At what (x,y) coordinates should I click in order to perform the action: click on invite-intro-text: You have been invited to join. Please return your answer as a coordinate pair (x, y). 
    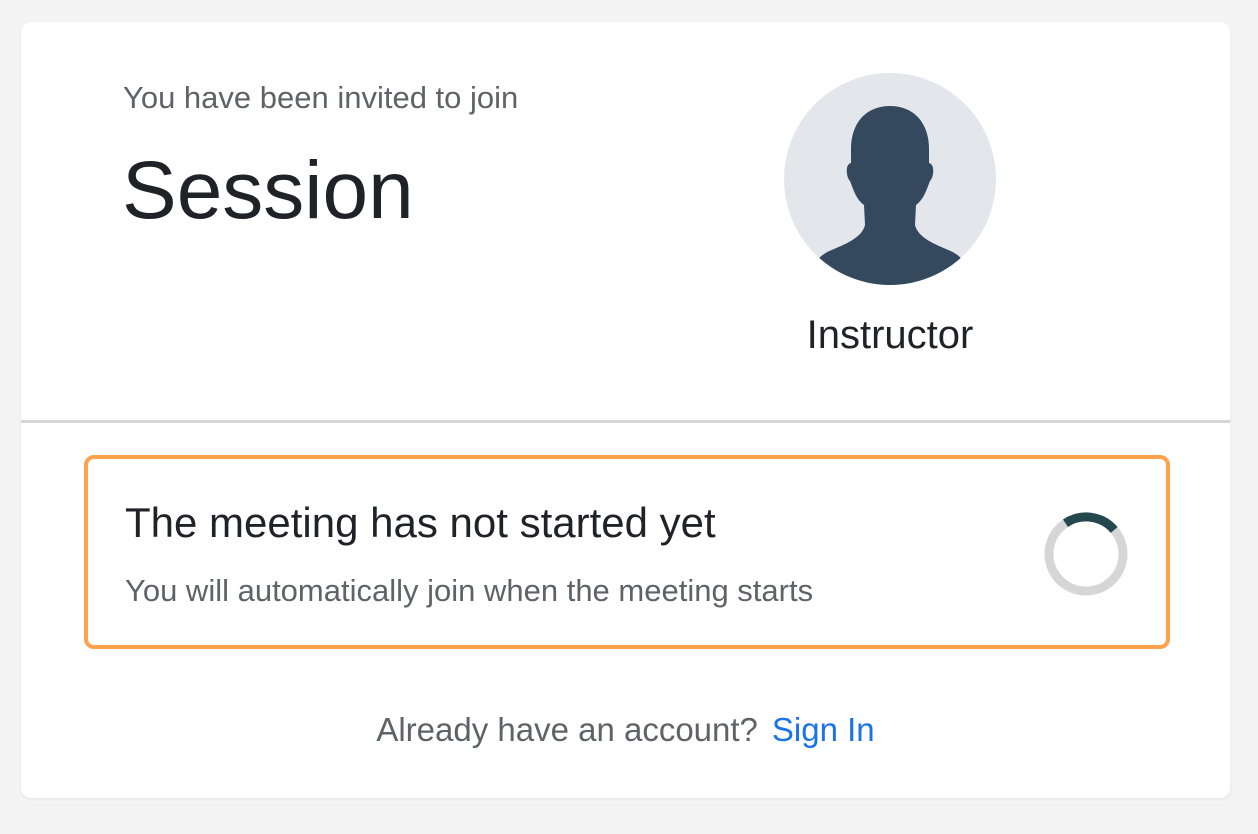
    Looking at the image, I should click on (321, 97).